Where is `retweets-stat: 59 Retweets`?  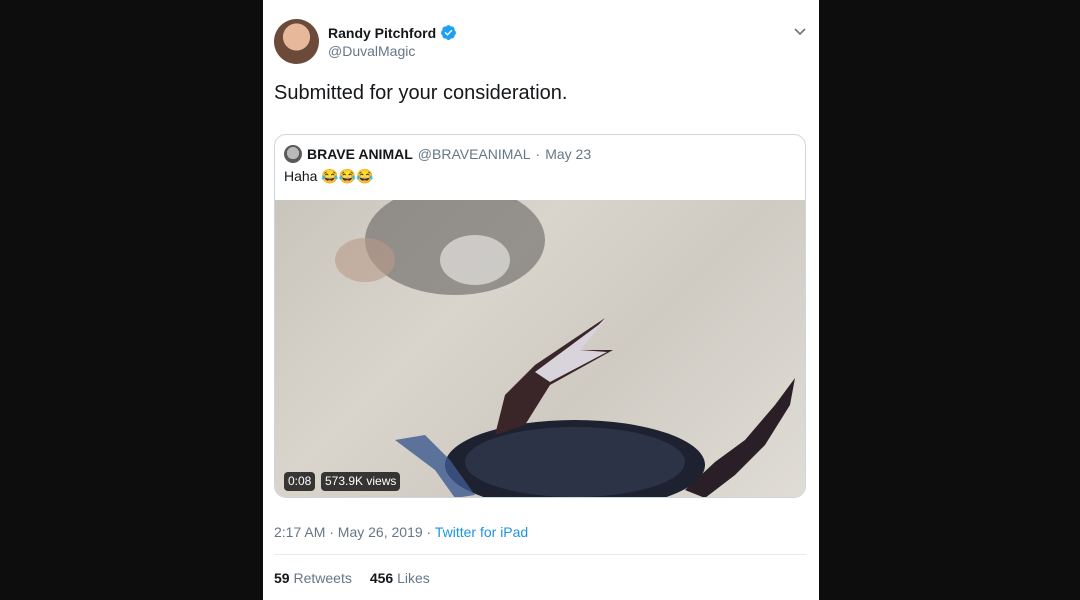 retweets-stat: 59 Retweets is located at coordinates (313, 578).